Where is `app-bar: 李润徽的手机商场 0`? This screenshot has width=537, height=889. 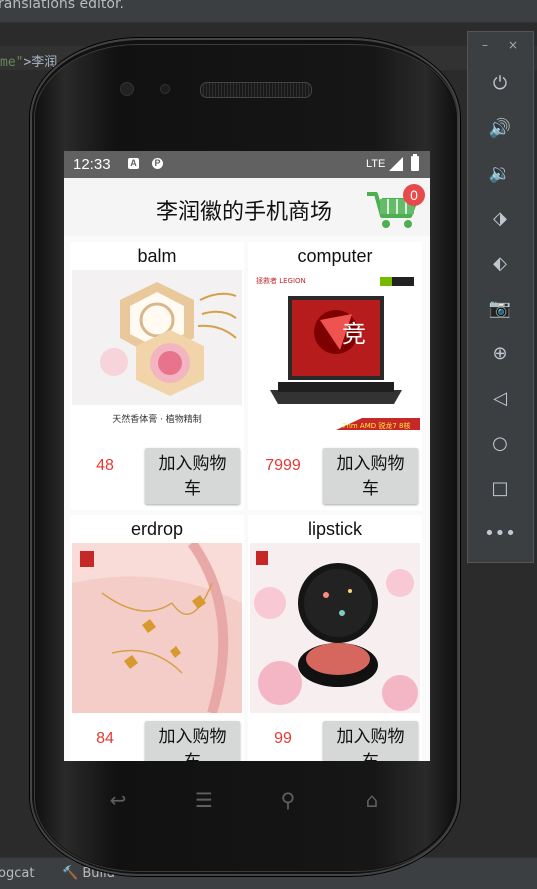
app-bar: 李润徽的手机商场 0 is located at coordinates (247, 207).